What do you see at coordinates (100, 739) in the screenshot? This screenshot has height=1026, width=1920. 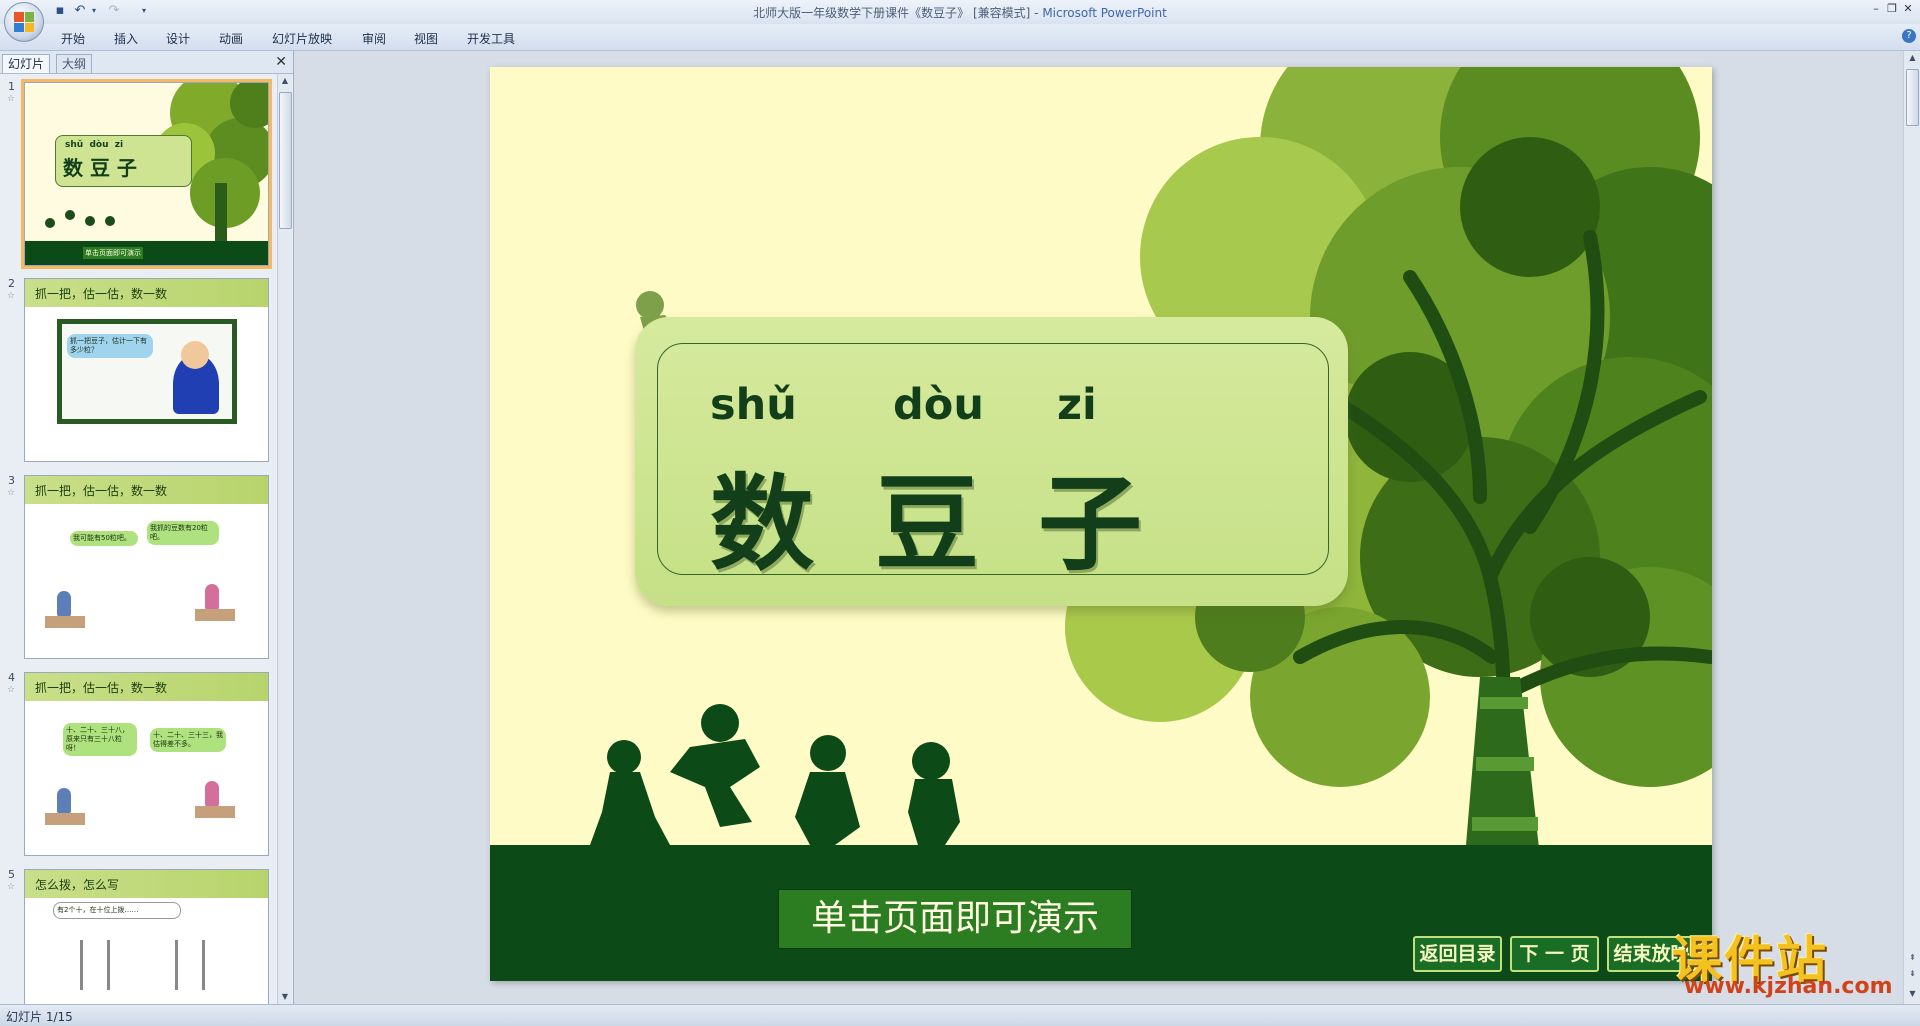 I see `thumb-bubble-left: 十、二十、三十八，原来只有三十八粒呀！` at bounding box center [100, 739].